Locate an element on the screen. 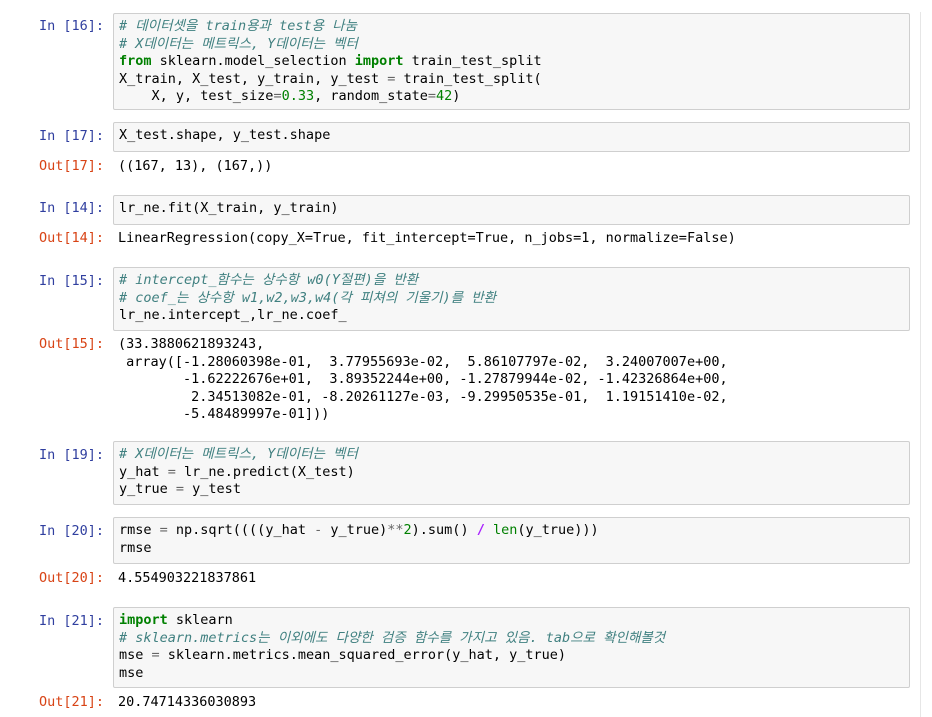 This screenshot has width=932, height=717. code-token: ) is located at coordinates (456, 96).